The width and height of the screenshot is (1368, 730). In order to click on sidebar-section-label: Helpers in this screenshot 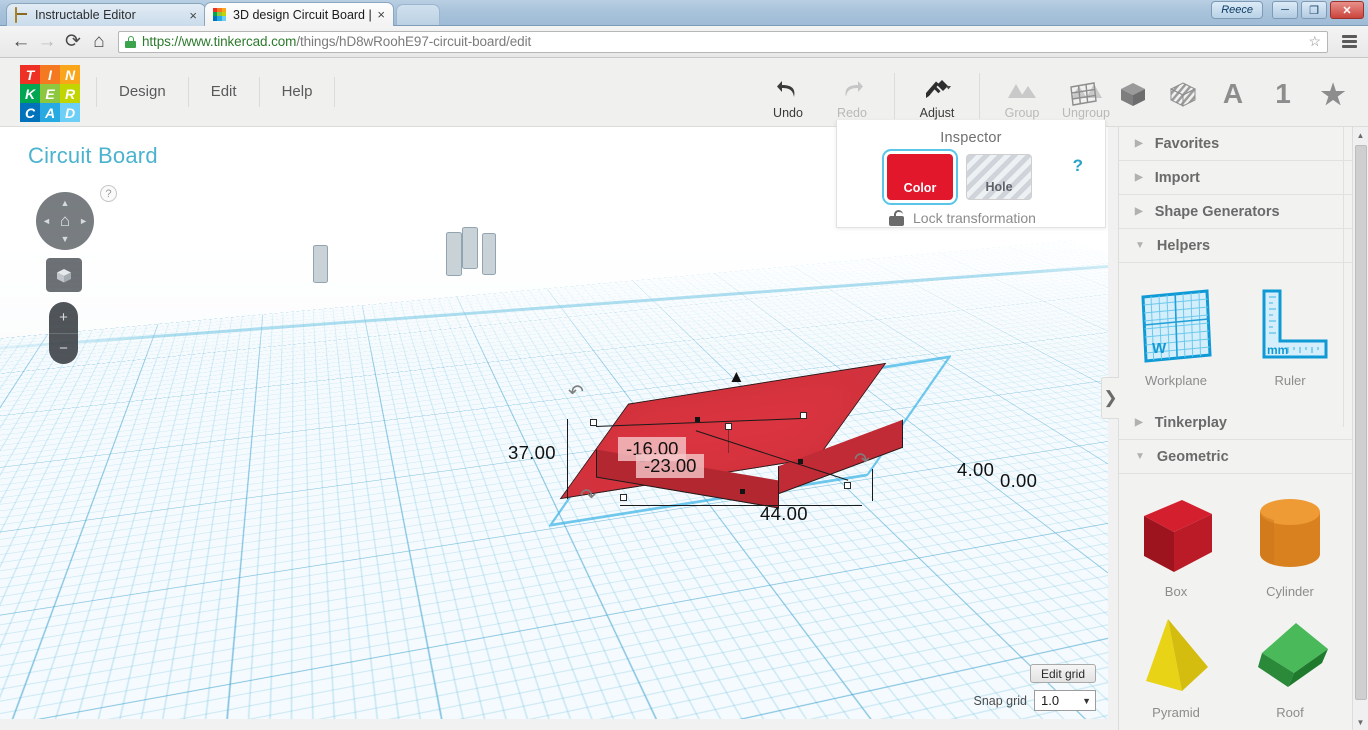, I will do `click(1183, 245)`.